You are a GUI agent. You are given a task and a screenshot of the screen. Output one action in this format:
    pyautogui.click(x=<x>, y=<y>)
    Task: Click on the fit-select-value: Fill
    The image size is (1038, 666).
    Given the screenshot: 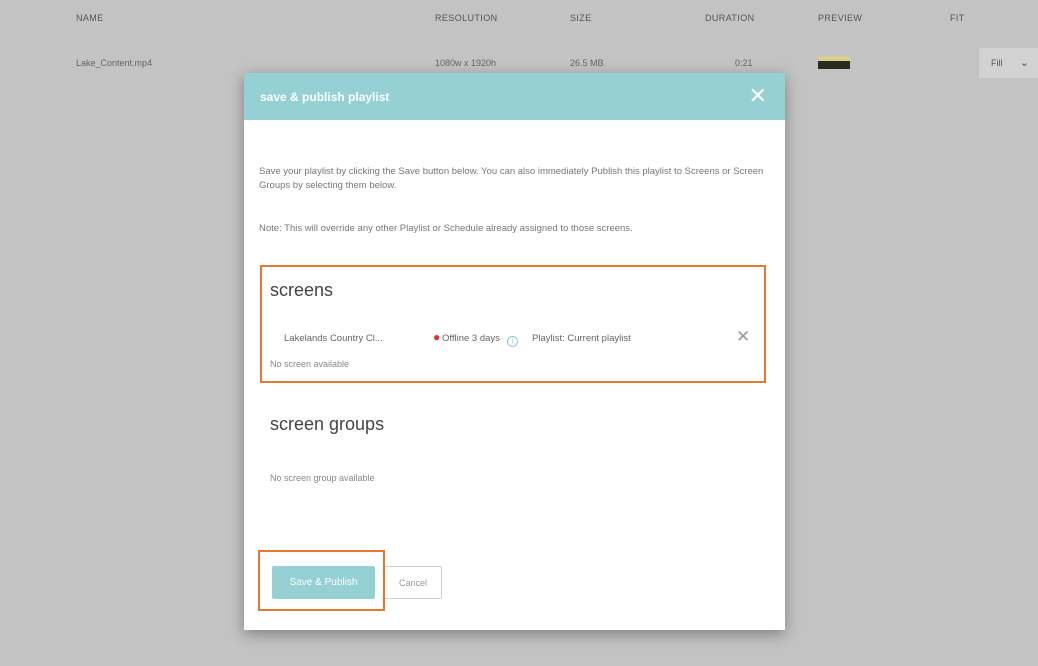 What is the action you would take?
    pyautogui.click(x=997, y=63)
    